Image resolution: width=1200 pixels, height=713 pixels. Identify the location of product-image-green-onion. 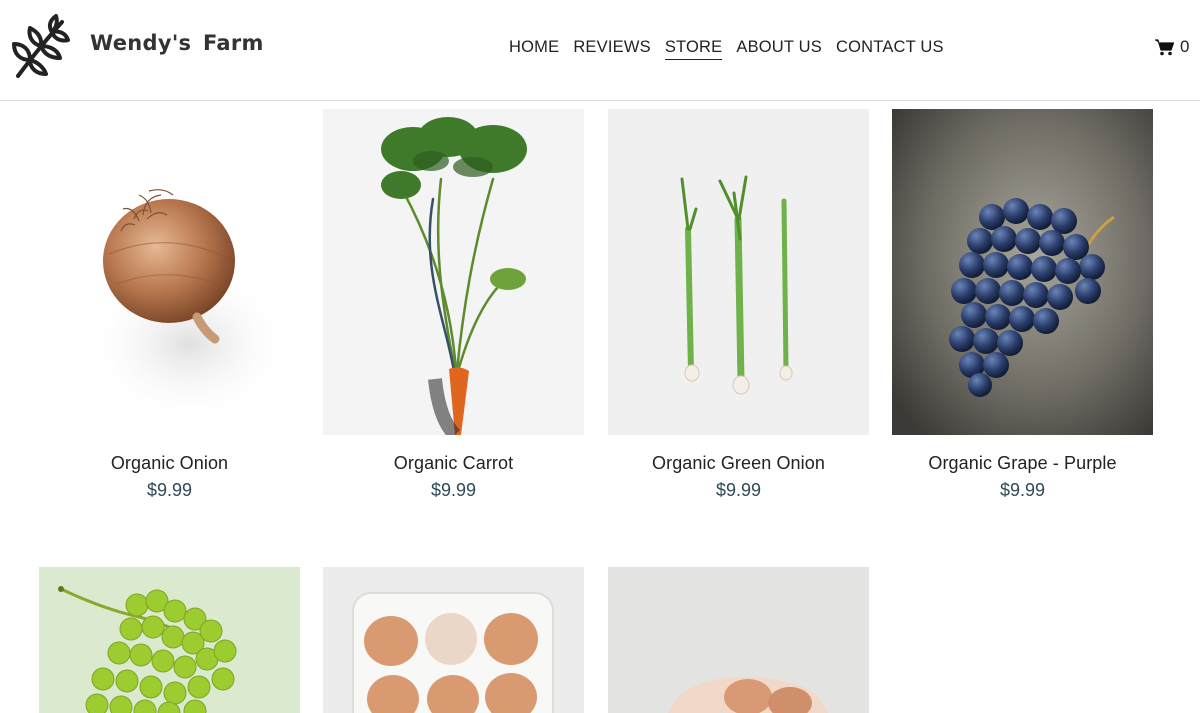
(738, 272).